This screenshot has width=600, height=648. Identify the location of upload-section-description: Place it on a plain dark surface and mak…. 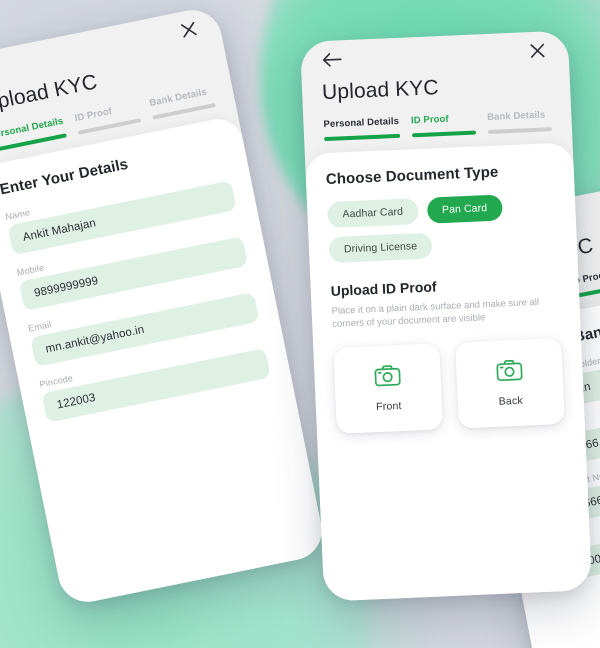
(435, 313).